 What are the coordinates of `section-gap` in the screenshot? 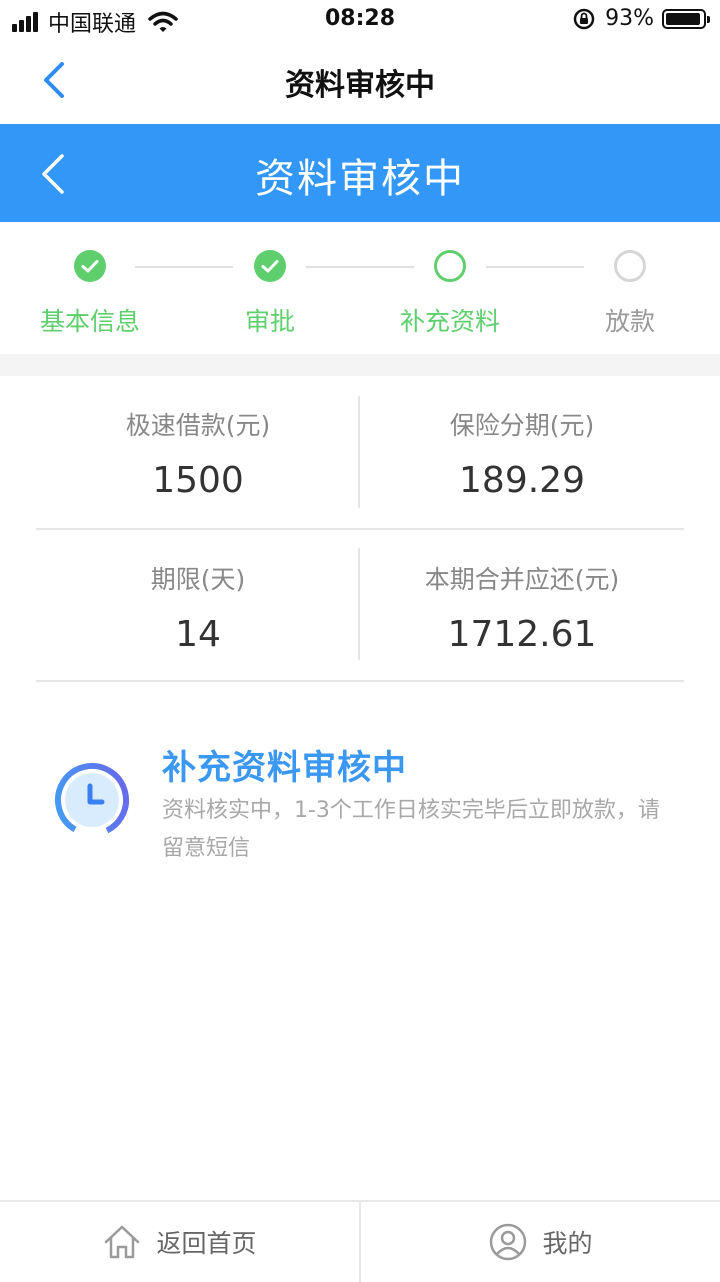 It's located at (360, 365).